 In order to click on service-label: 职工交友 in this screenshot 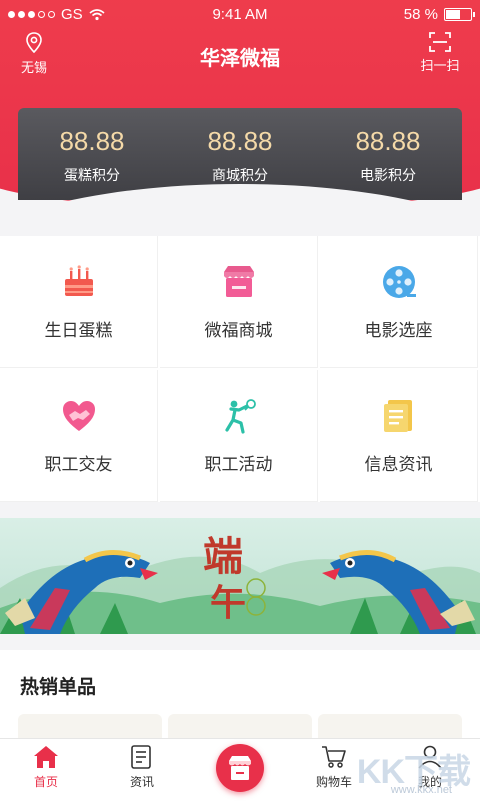, I will do `click(78, 464)`.